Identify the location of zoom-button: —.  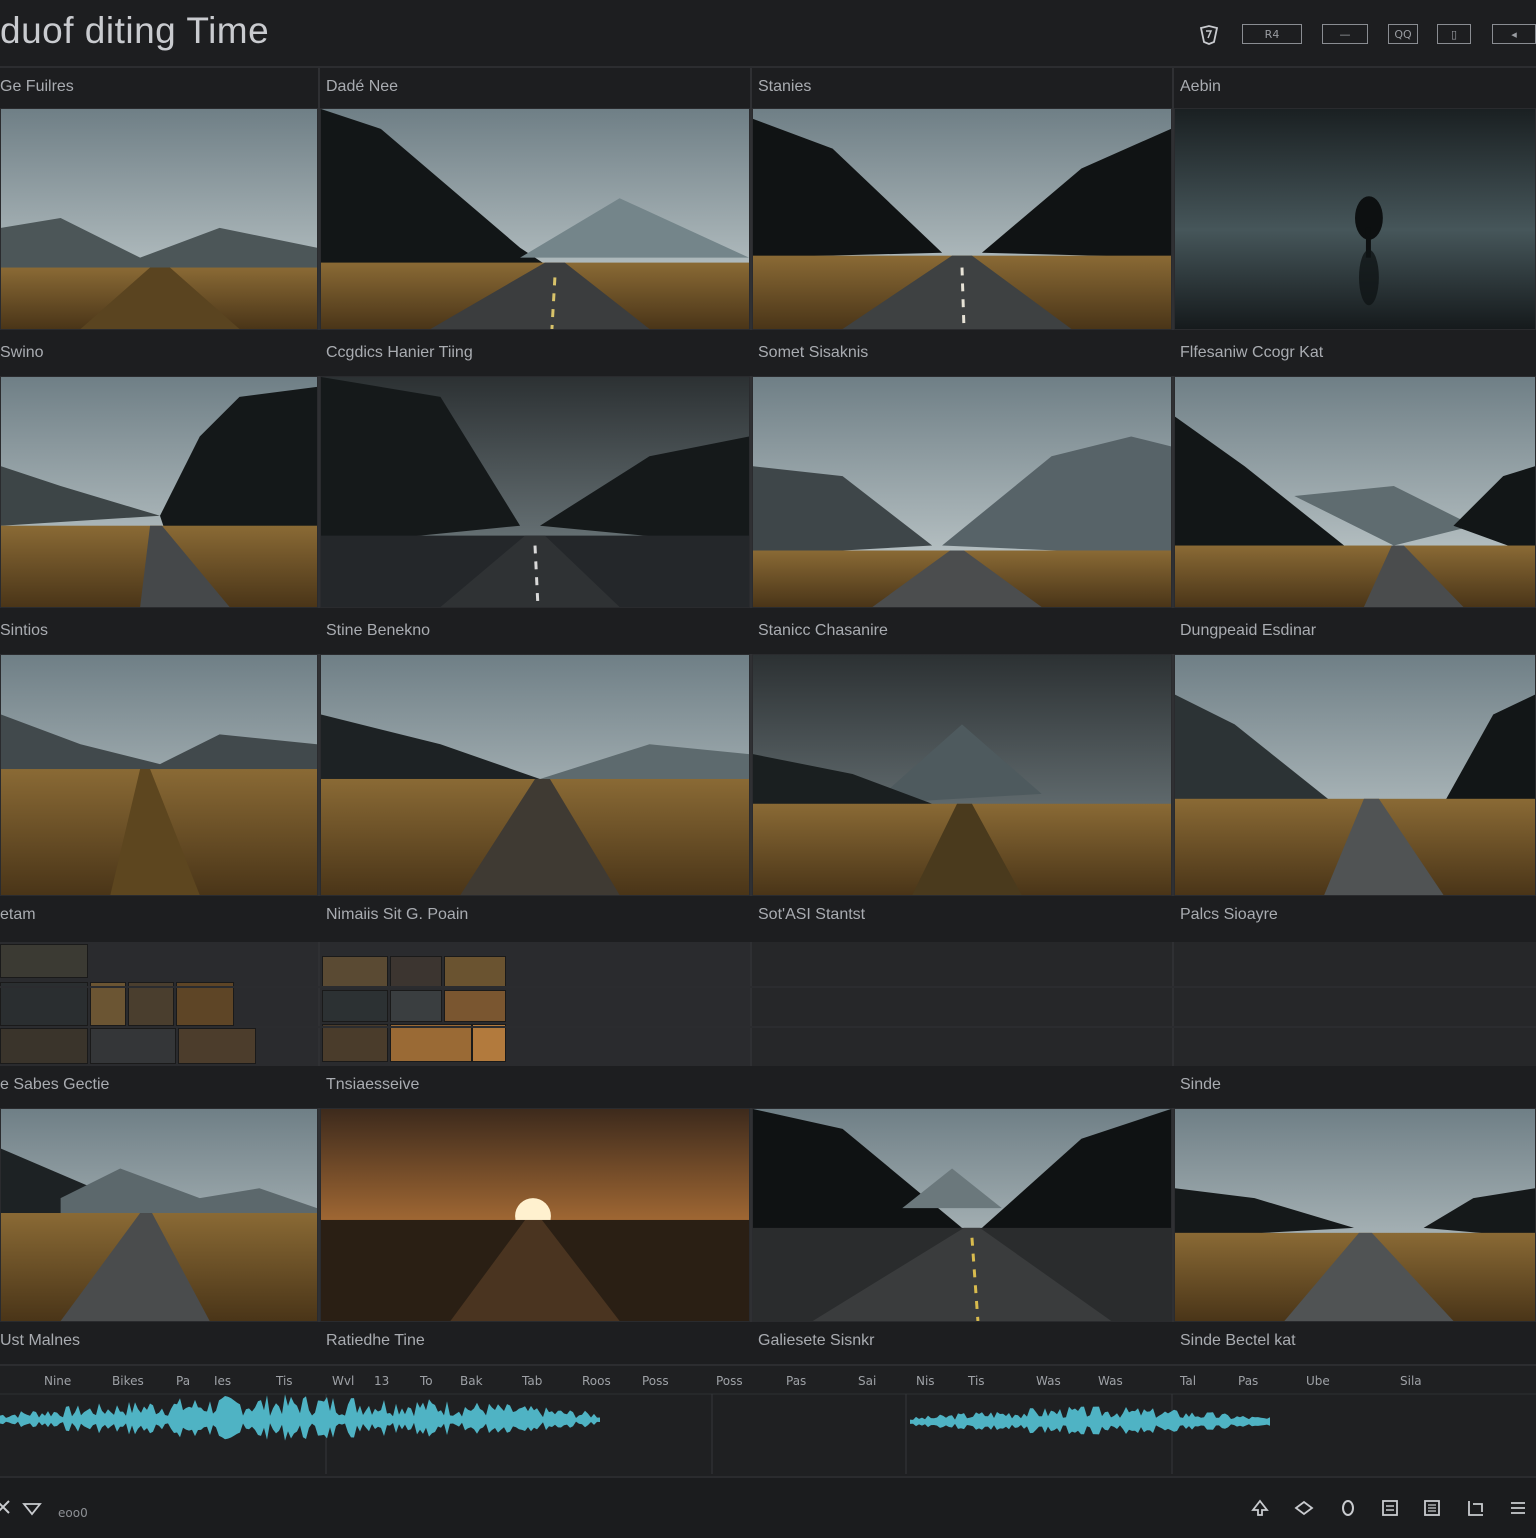
(1345, 34).